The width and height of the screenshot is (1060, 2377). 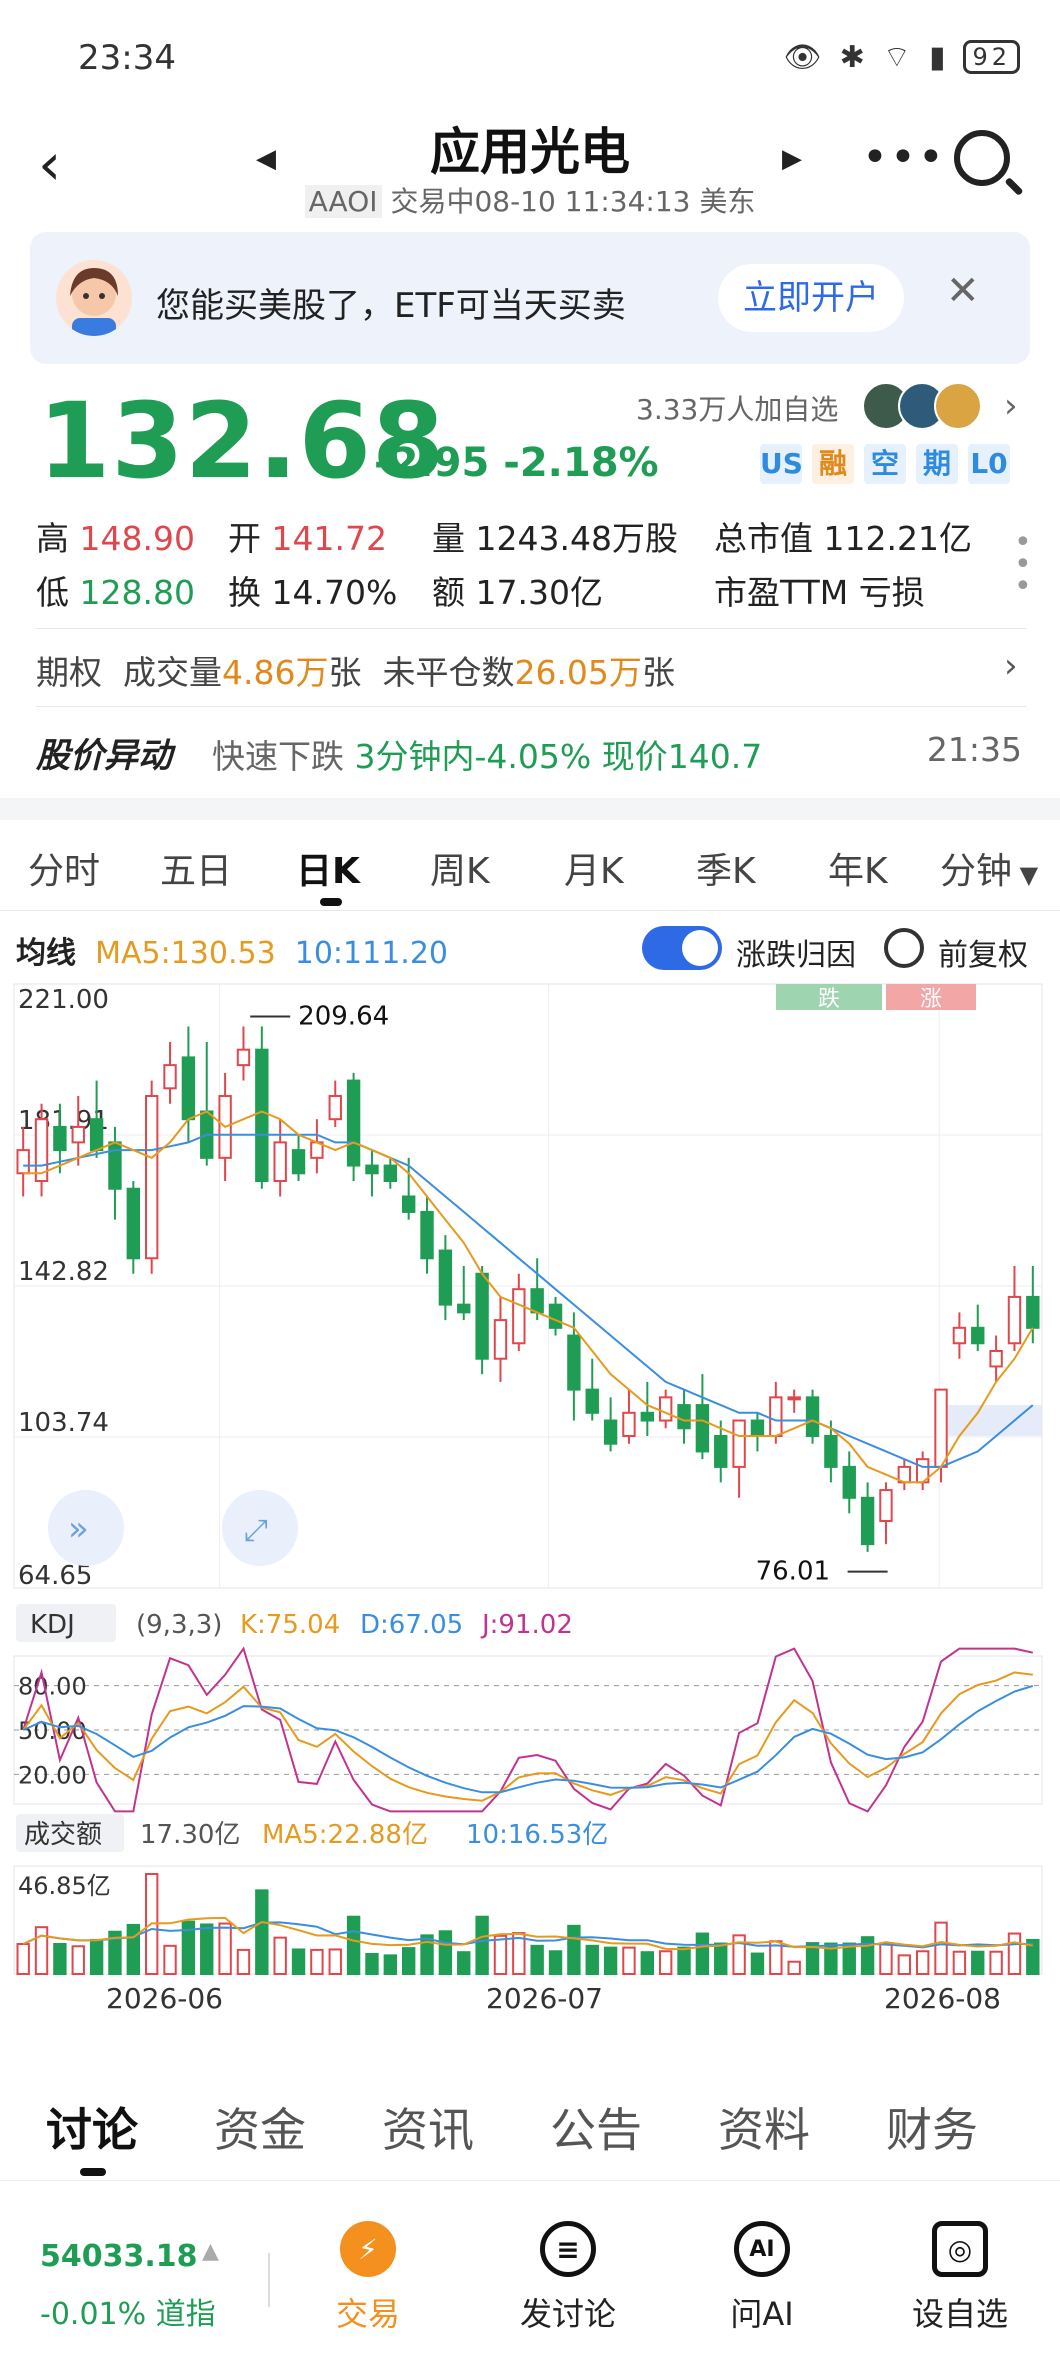 What do you see at coordinates (833, 464) in the screenshot?
I see `tag-margin: 融` at bounding box center [833, 464].